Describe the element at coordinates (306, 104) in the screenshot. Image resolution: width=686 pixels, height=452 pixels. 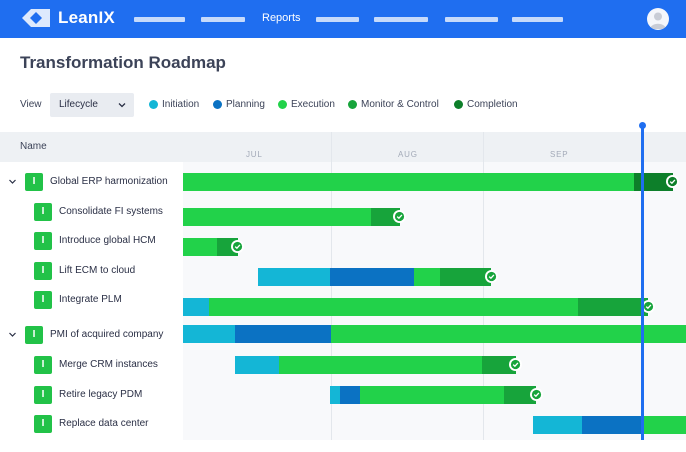
I see `legend-item-execution: Execution` at that location.